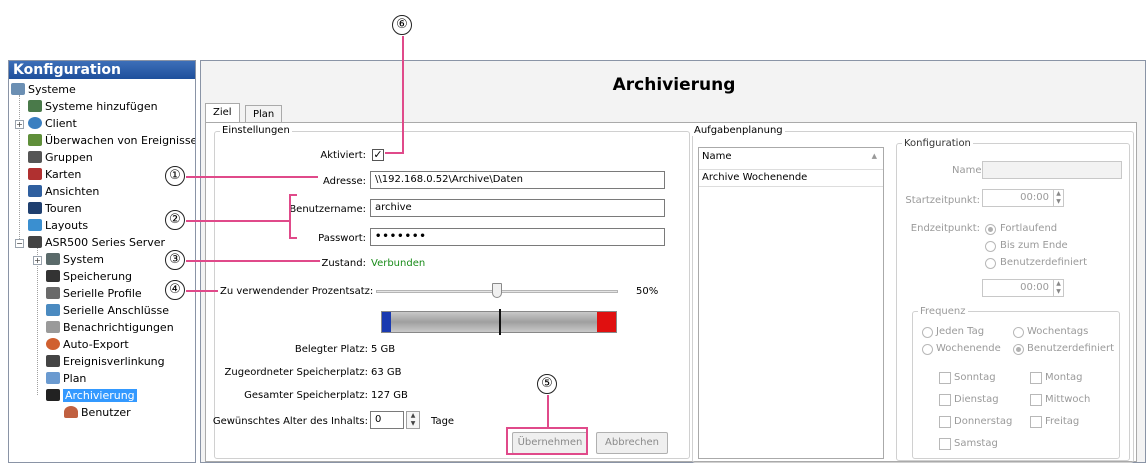 The height and width of the screenshot is (463, 1146). I want to click on tree-item-serielle-anschluesse: Serielle Anschlüsse, so click(107, 311).